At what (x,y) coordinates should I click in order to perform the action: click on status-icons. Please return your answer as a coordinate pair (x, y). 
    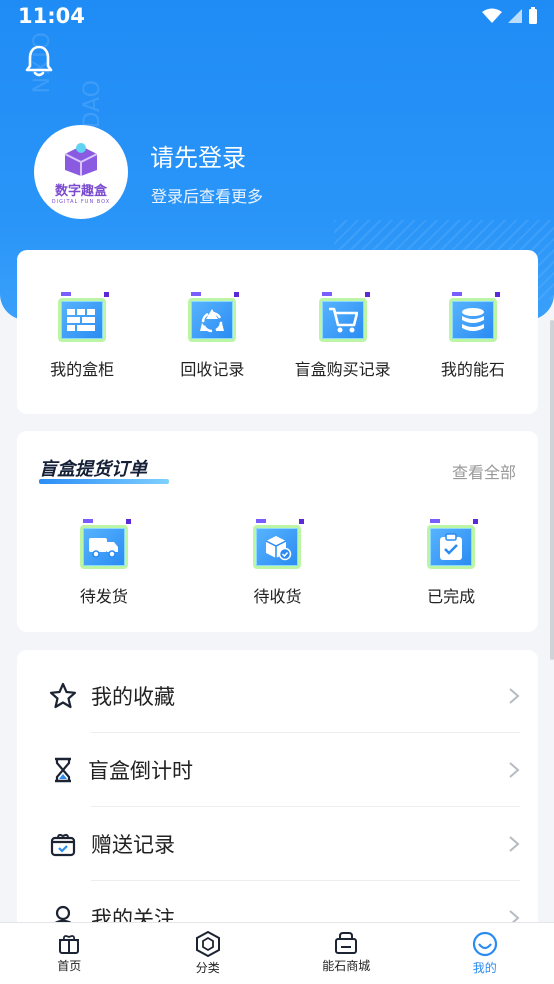
    Looking at the image, I should click on (510, 16).